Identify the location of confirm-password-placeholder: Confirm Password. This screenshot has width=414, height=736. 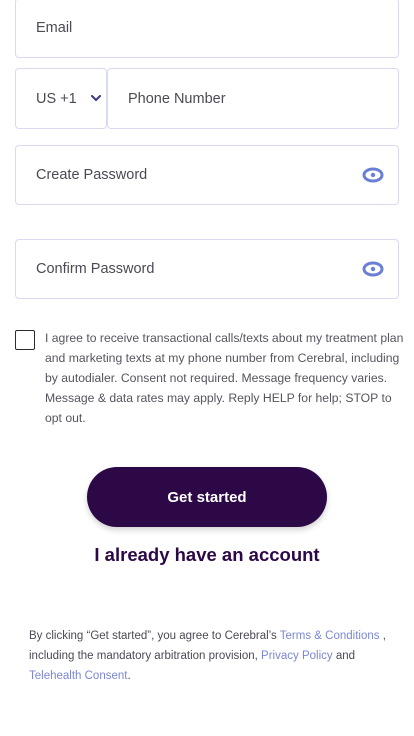
(95, 269).